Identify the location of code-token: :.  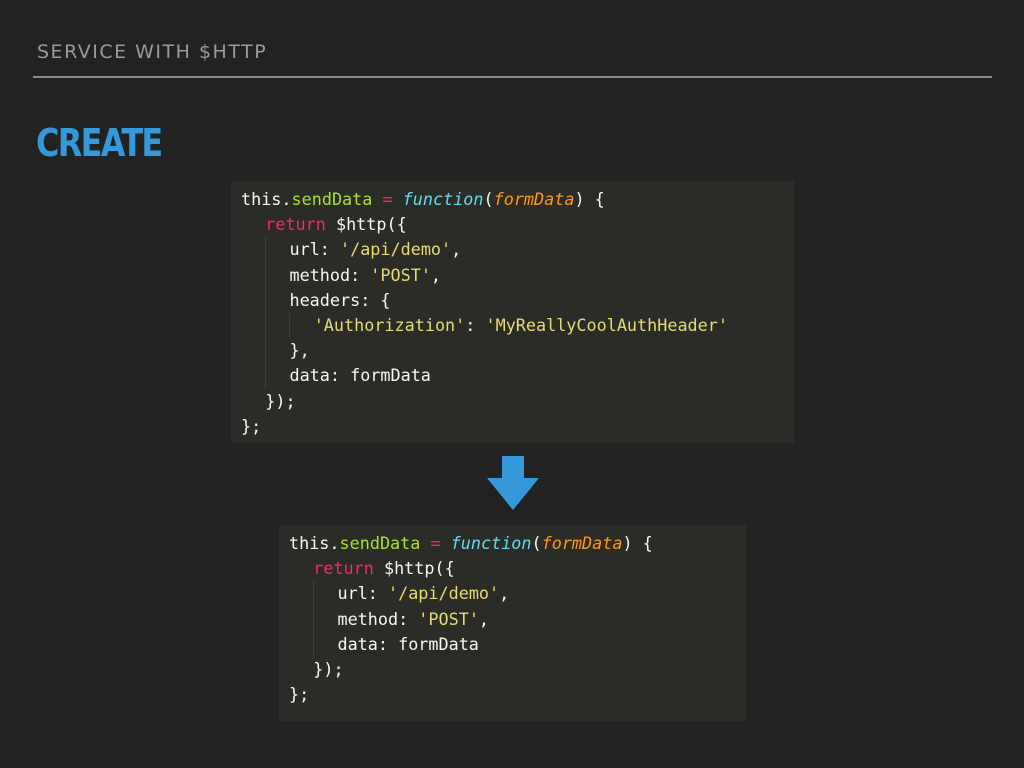
(475, 324).